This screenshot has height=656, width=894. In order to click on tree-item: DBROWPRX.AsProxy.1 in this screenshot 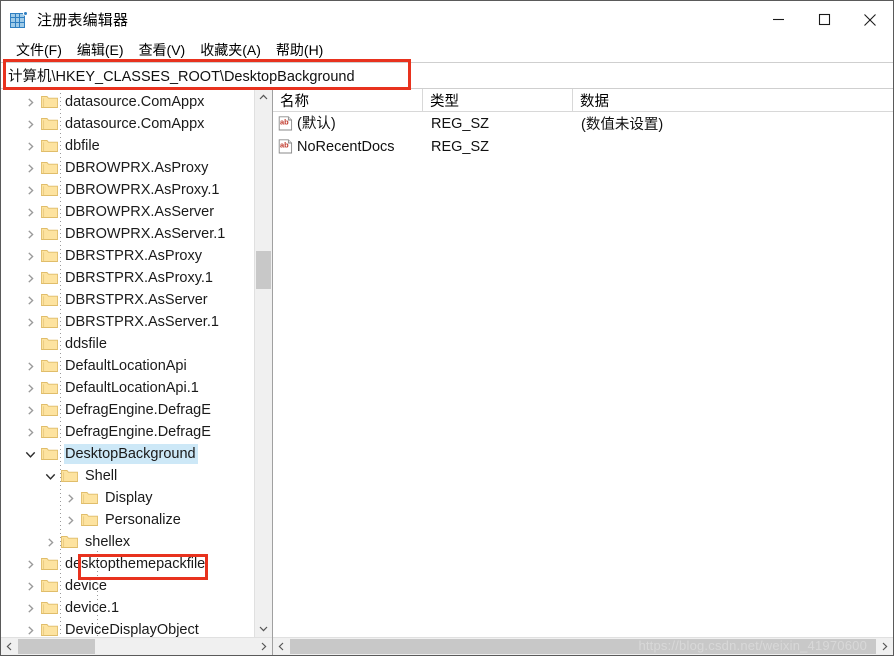, I will do `click(127, 190)`.